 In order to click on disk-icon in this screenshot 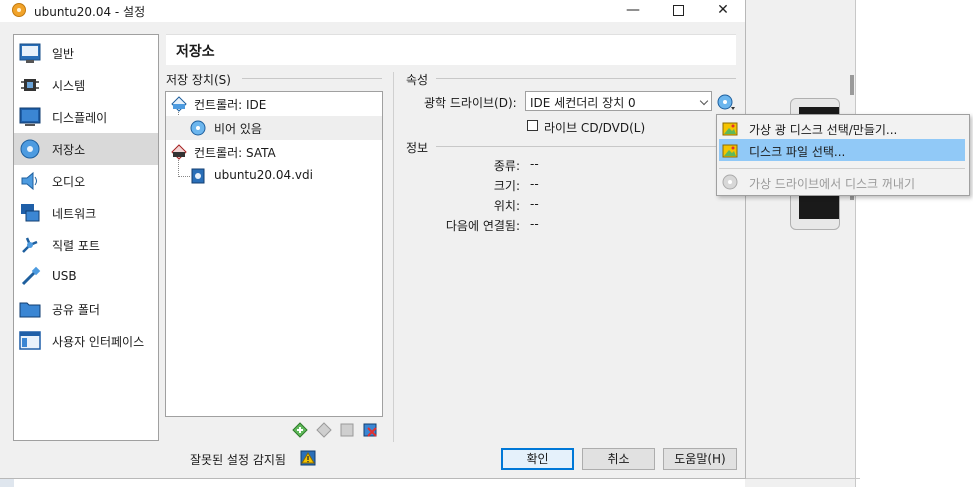, I will do `click(30, 149)`.